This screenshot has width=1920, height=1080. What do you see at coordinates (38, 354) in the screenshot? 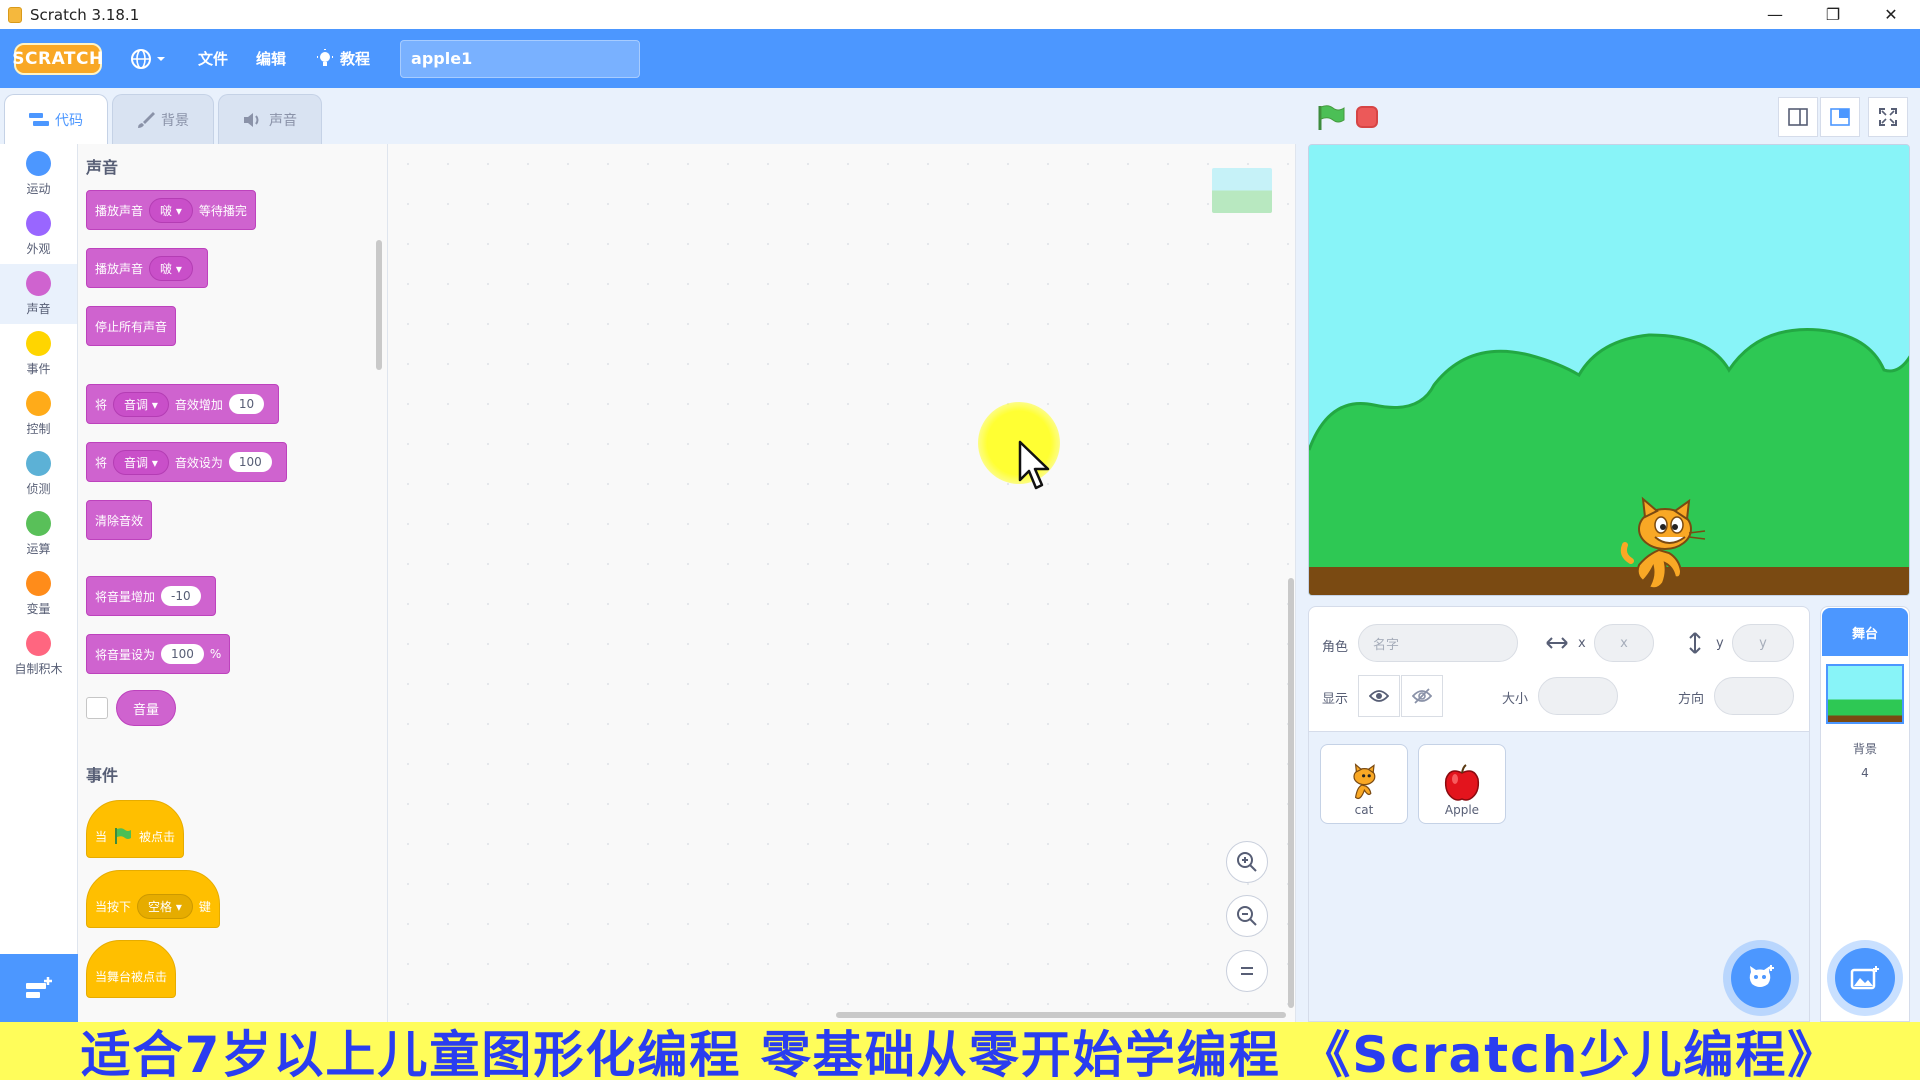
I see `category-events: 事件` at bounding box center [38, 354].